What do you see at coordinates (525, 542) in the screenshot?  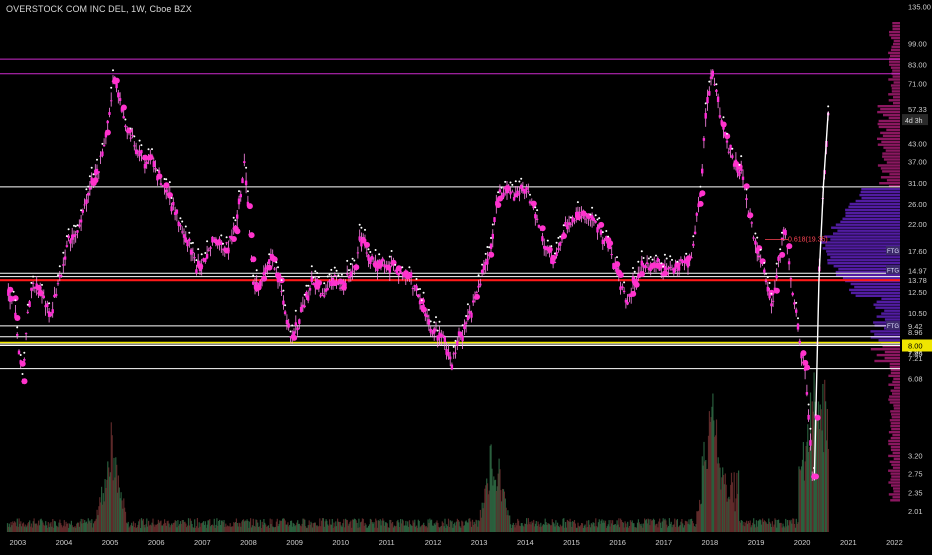 I see `time-tick-label: 2014` at bounding box center [525, 542].